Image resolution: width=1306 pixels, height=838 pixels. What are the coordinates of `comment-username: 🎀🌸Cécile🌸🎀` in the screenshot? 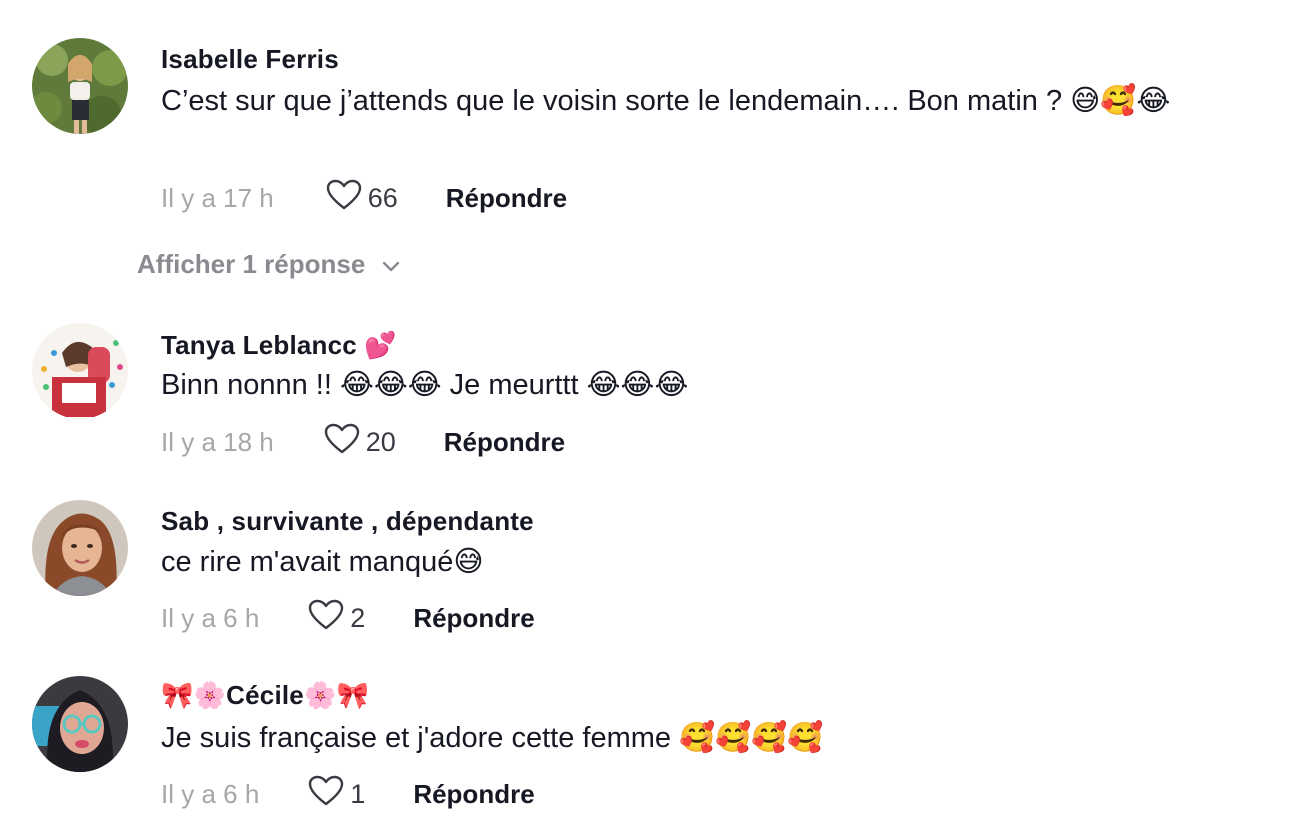 It's located at (265, 695).